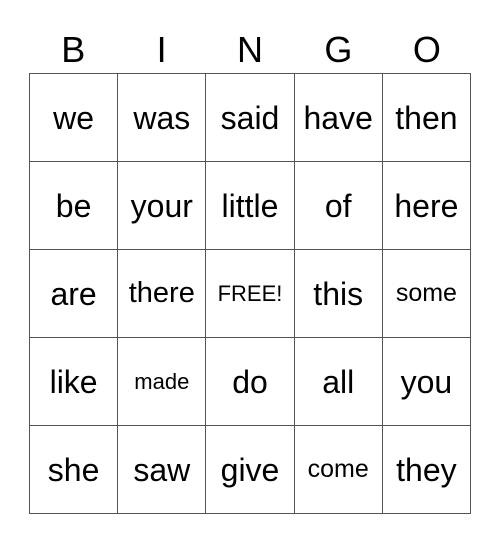  I want to click on bingo-cell: said, so click(250, 118).